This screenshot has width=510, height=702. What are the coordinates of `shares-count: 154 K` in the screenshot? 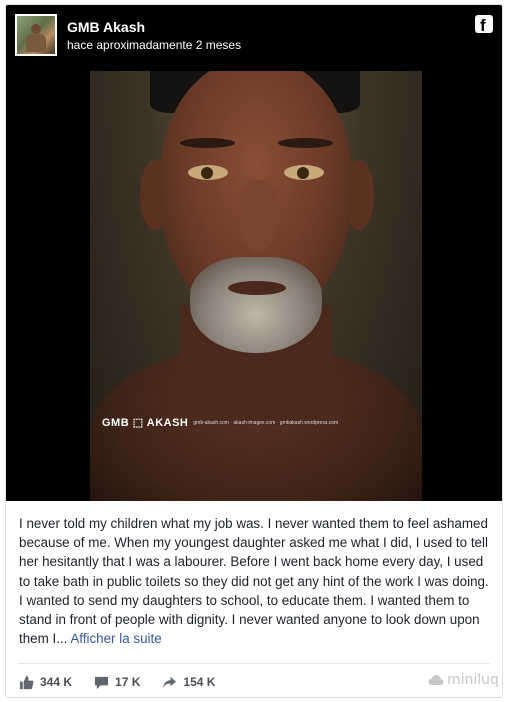 It's located at (199, 682).